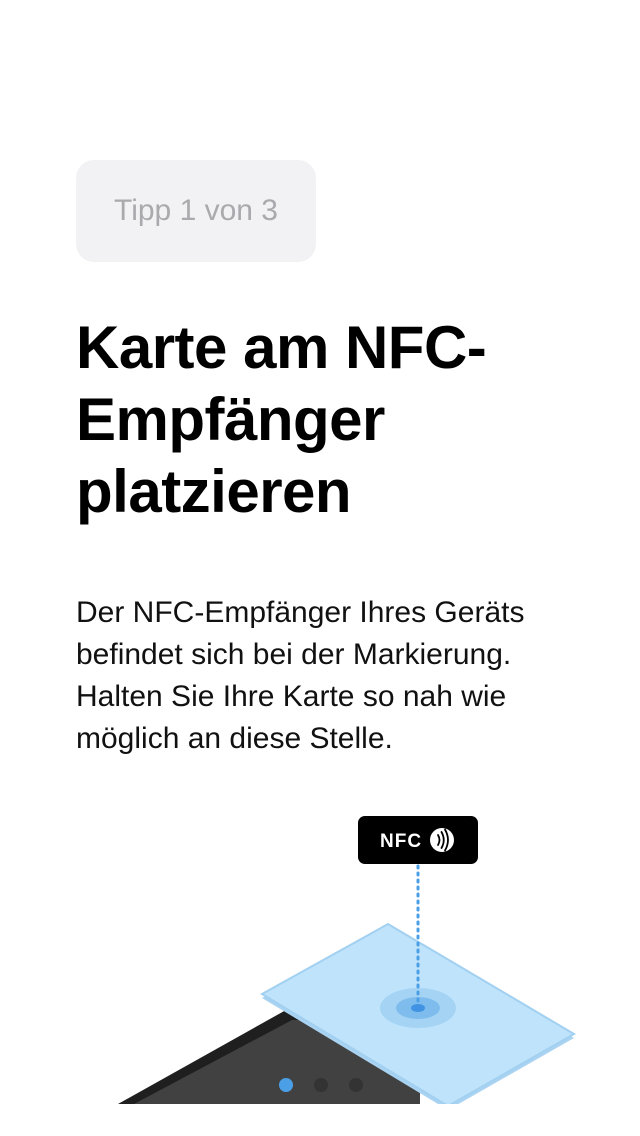 The height and width of the screenshot is (1136, 640). I want to click on title-line: Karte am NFC-, so click(281, 347).